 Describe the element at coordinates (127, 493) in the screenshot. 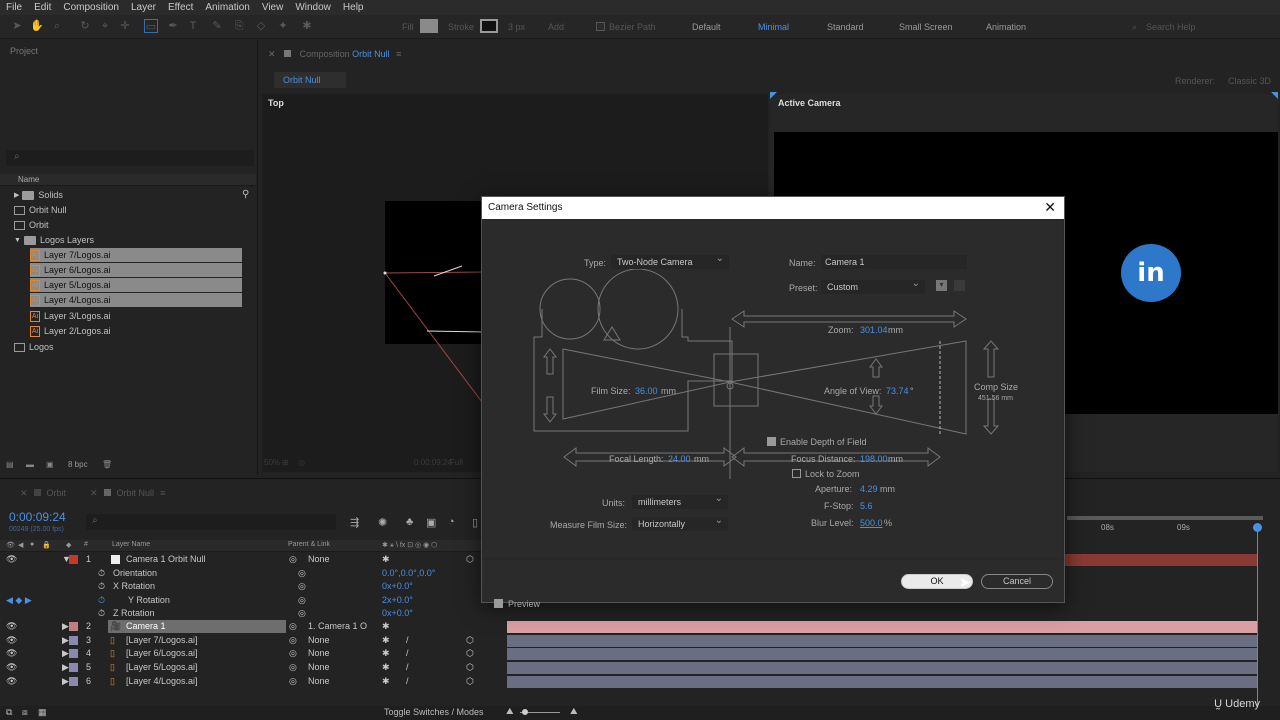

I see `timeline-tab-orbit-null: ✕ Orbit Null ≡` at that location.